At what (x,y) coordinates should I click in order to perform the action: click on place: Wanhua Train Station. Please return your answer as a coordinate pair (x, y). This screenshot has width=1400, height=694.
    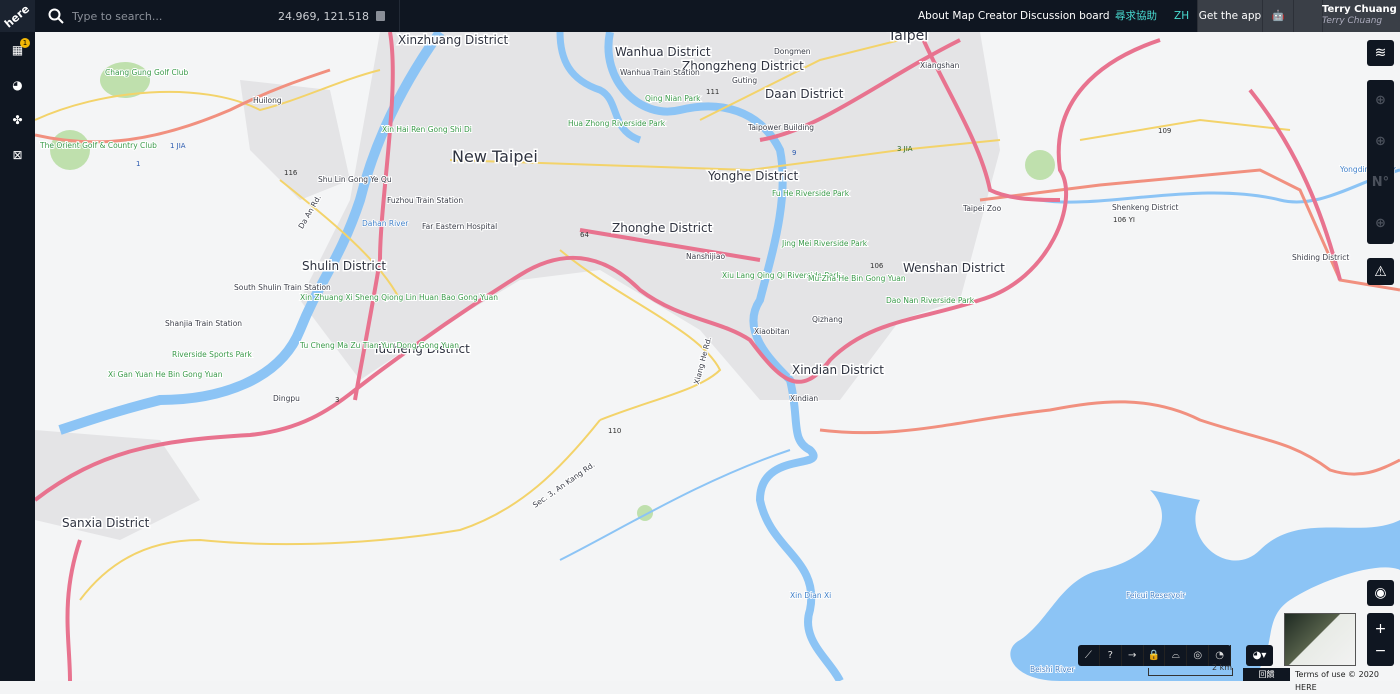
    Looking at the image, I should click on (660, 72).